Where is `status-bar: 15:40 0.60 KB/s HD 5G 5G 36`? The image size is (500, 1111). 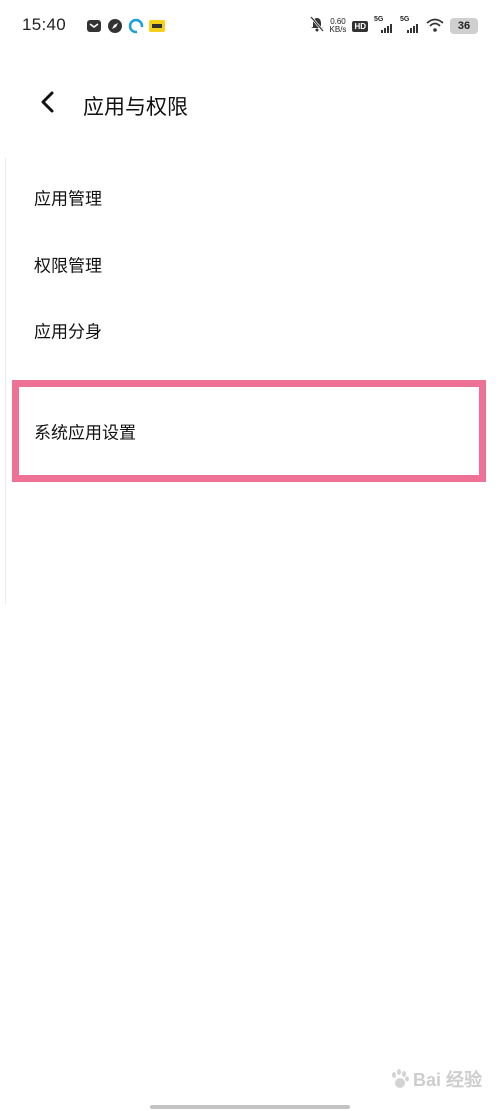 status-bar: 15:40 0.60 KB/s HD 5G 5G 36 is located at coordinates (250, 27).